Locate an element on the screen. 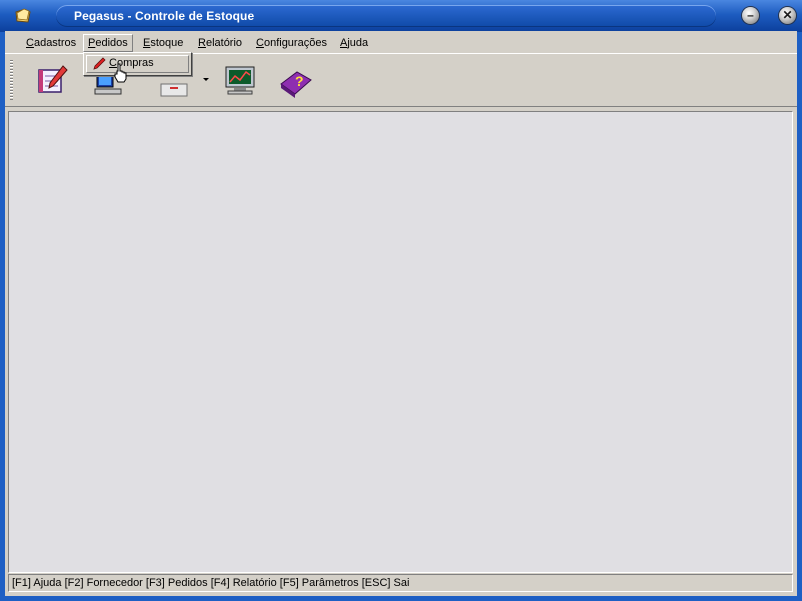 This screenshot has width=802, height=601. menu-label: stoque is located at coordinates (167, 43).